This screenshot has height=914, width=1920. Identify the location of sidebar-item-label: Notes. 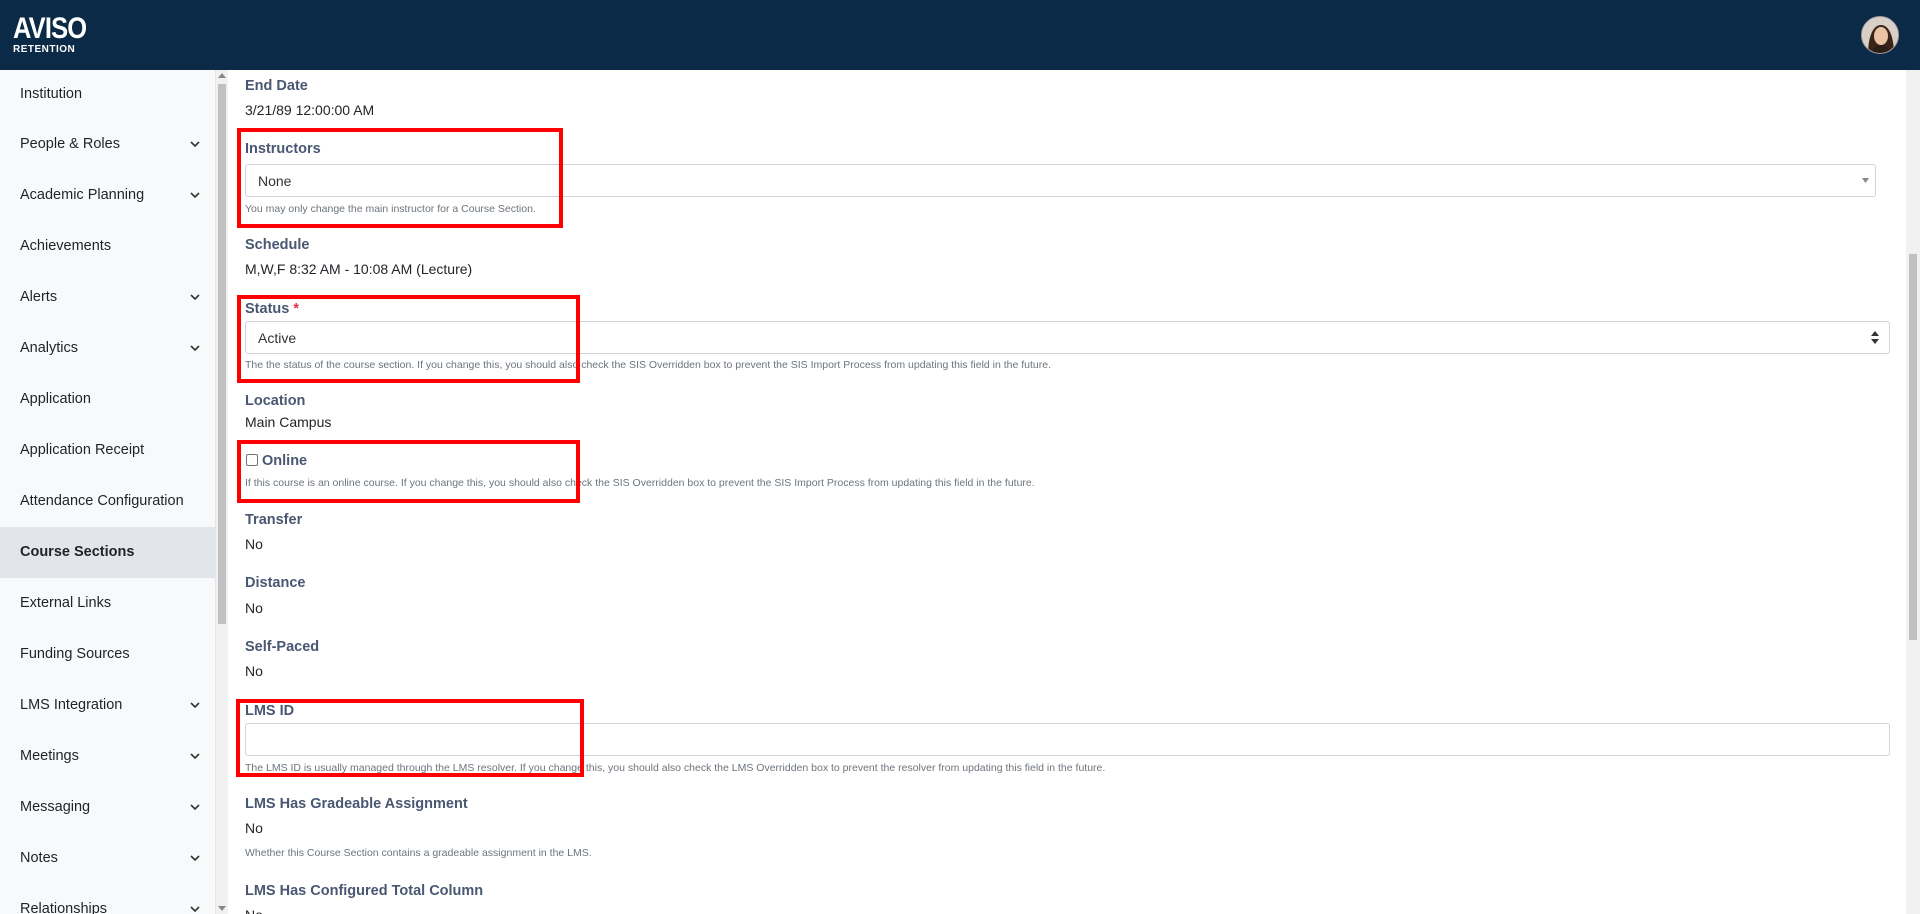
(39, 858).